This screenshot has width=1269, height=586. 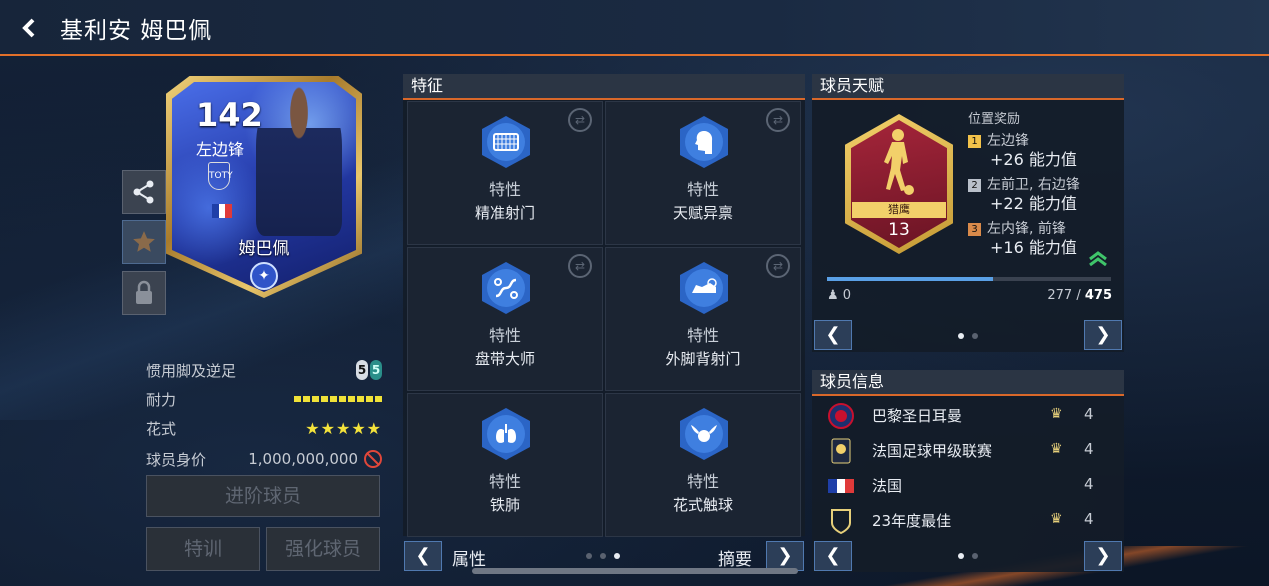 I want to click on info-row-league: 法国足球甲级联赛 ♛ 4, so click(x=969, y=450).